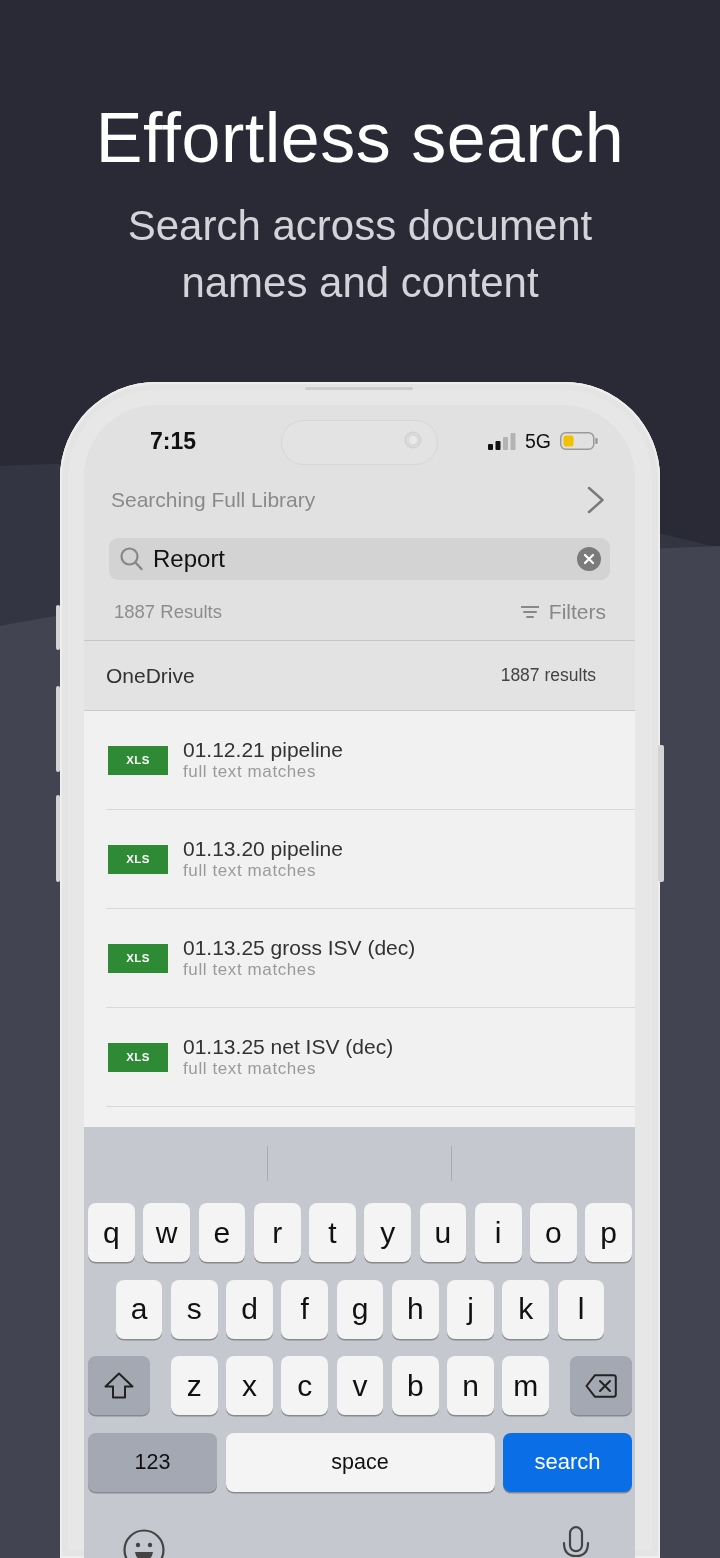  What do you see at coordinates (502, 441) in the screenshot?
I see `signal-icon` at bounding box center [502, 441].